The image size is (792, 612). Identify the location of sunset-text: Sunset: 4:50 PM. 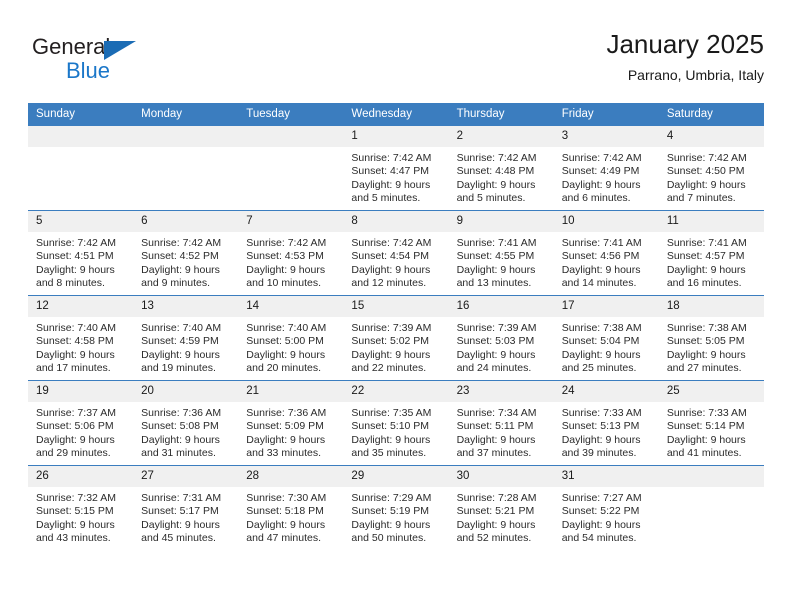
(705, 171).